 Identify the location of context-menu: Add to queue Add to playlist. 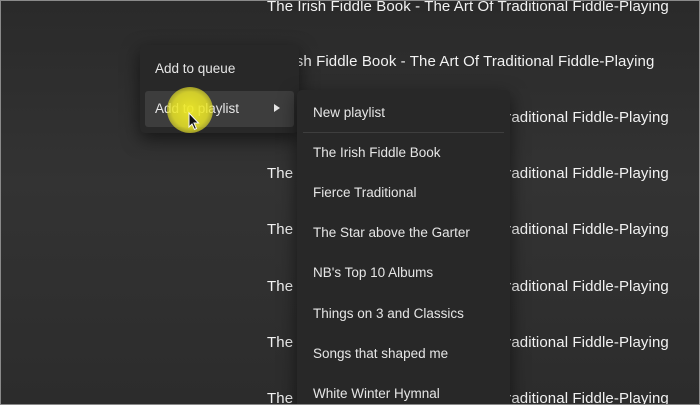
(219, 89).